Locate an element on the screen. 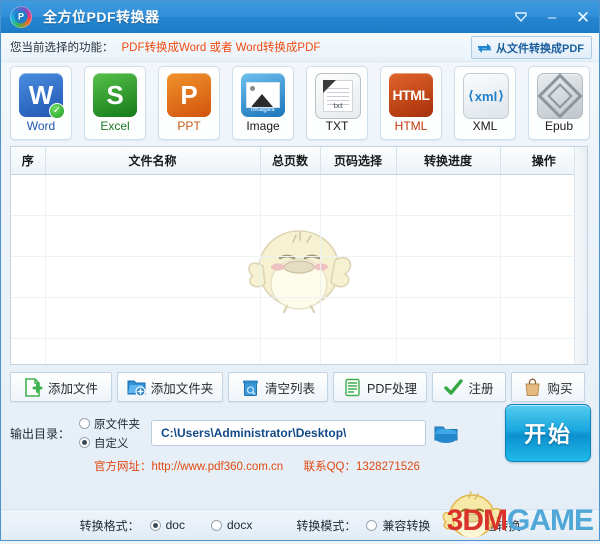 The image size is (600, 544). format-option-docx: docx is located at coordinates (231, 525).